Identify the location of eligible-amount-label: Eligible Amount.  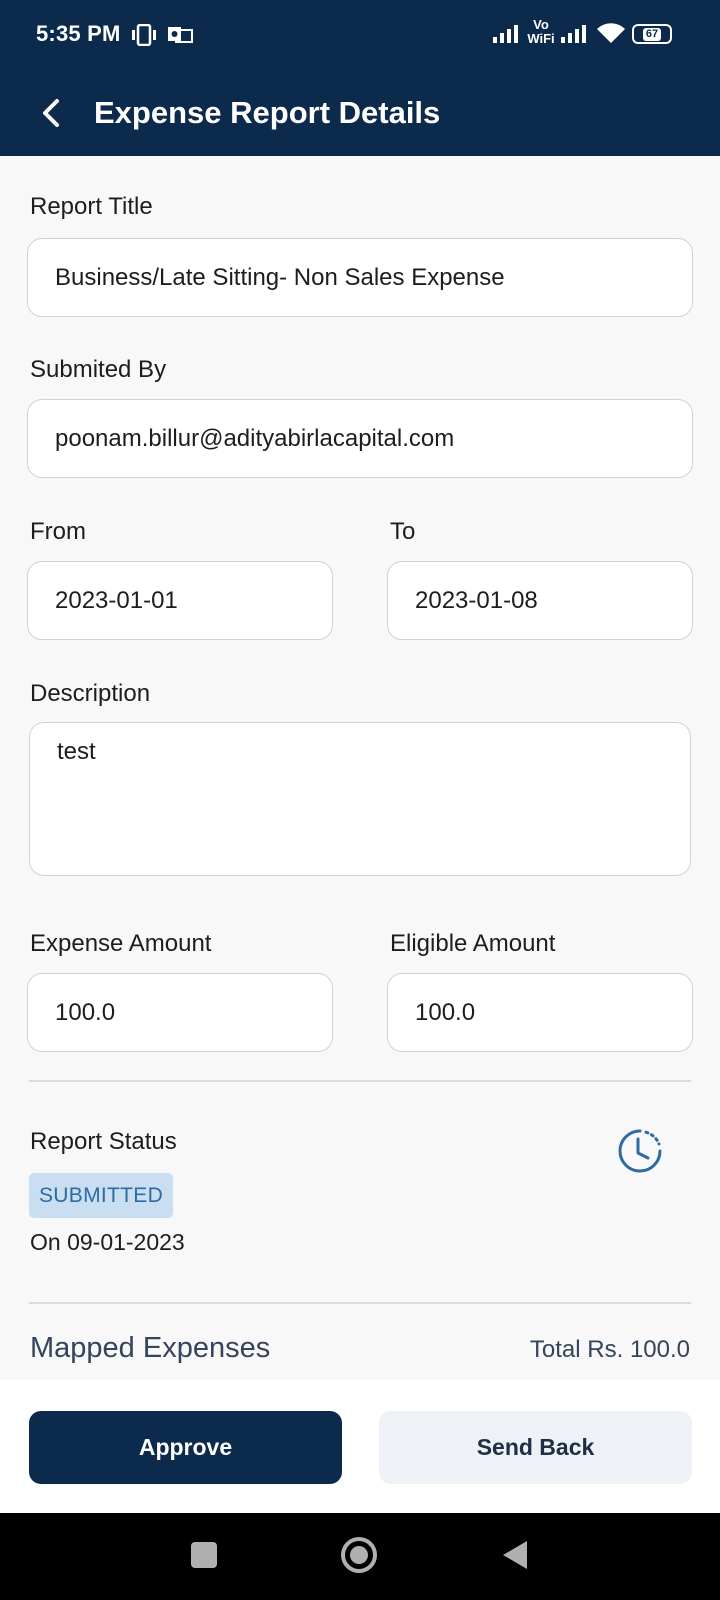
(473, 943).